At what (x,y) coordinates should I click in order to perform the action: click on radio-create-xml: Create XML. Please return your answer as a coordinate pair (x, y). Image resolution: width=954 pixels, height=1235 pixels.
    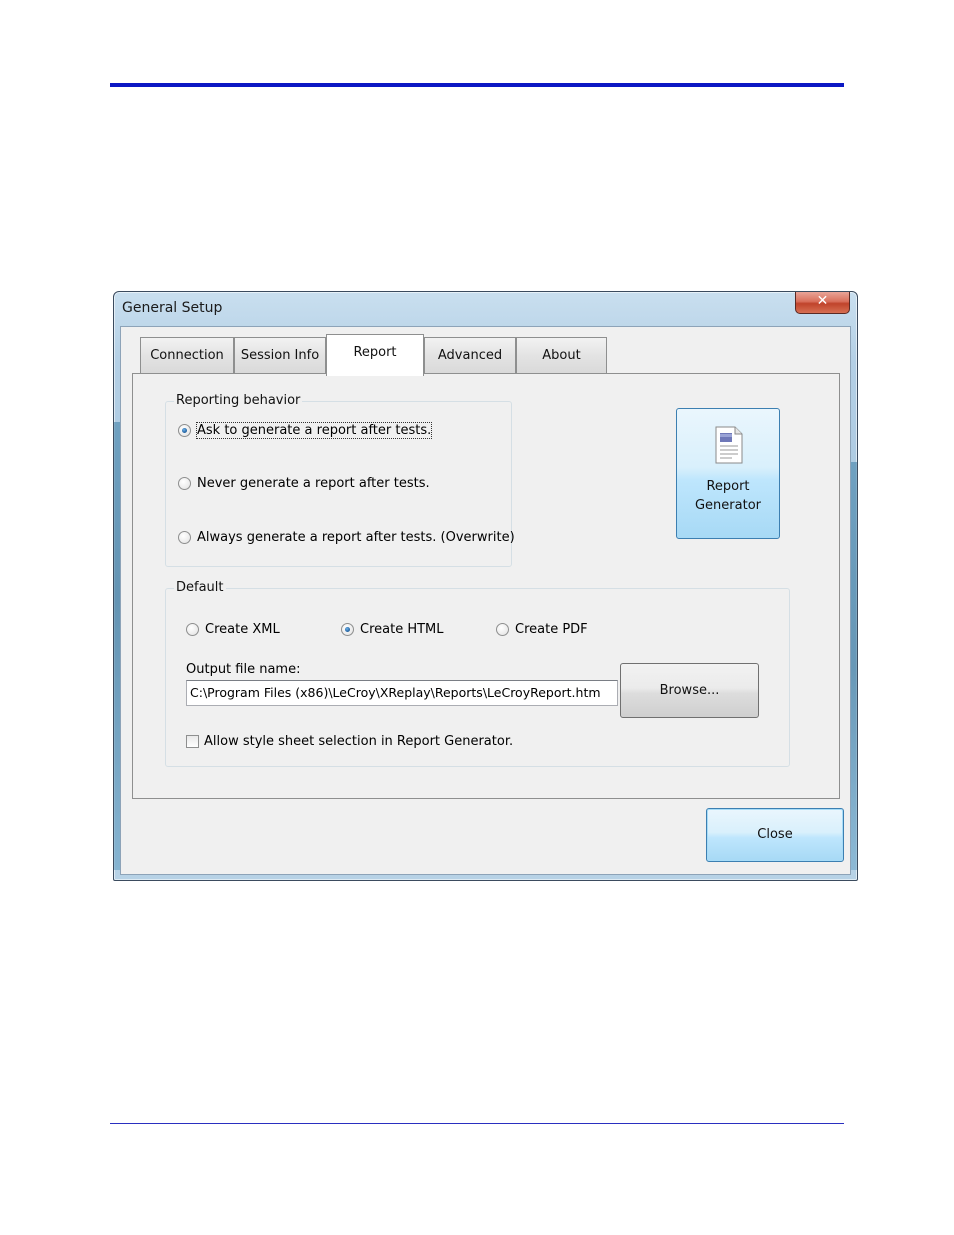
    Looking at the image, I should click on (233, 629).